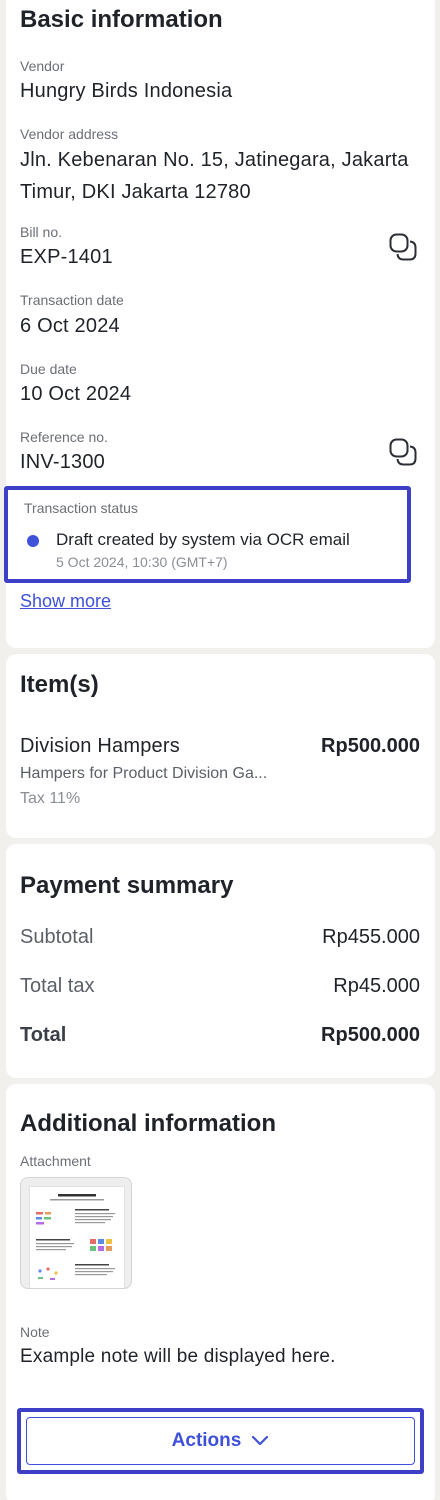  What do you see at coordinates (41, 232) in the screenshot?
I see `bill-no-label: Bill no.` at bounding box center [41, 232].